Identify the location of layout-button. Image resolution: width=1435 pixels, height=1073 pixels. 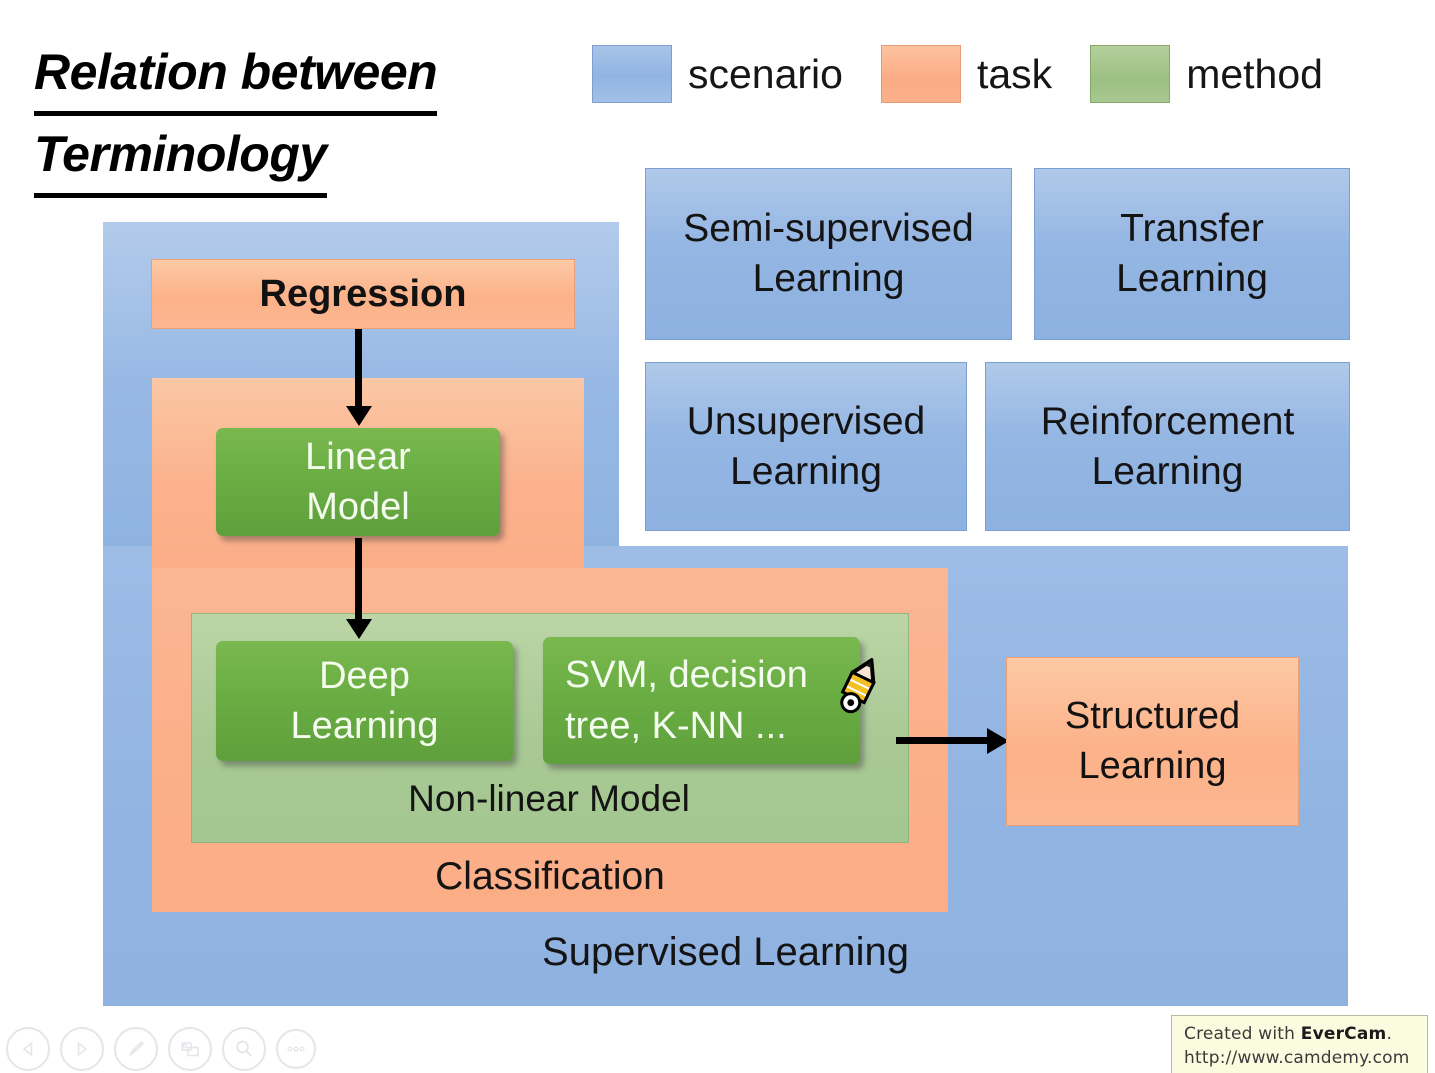
(190, 1049).